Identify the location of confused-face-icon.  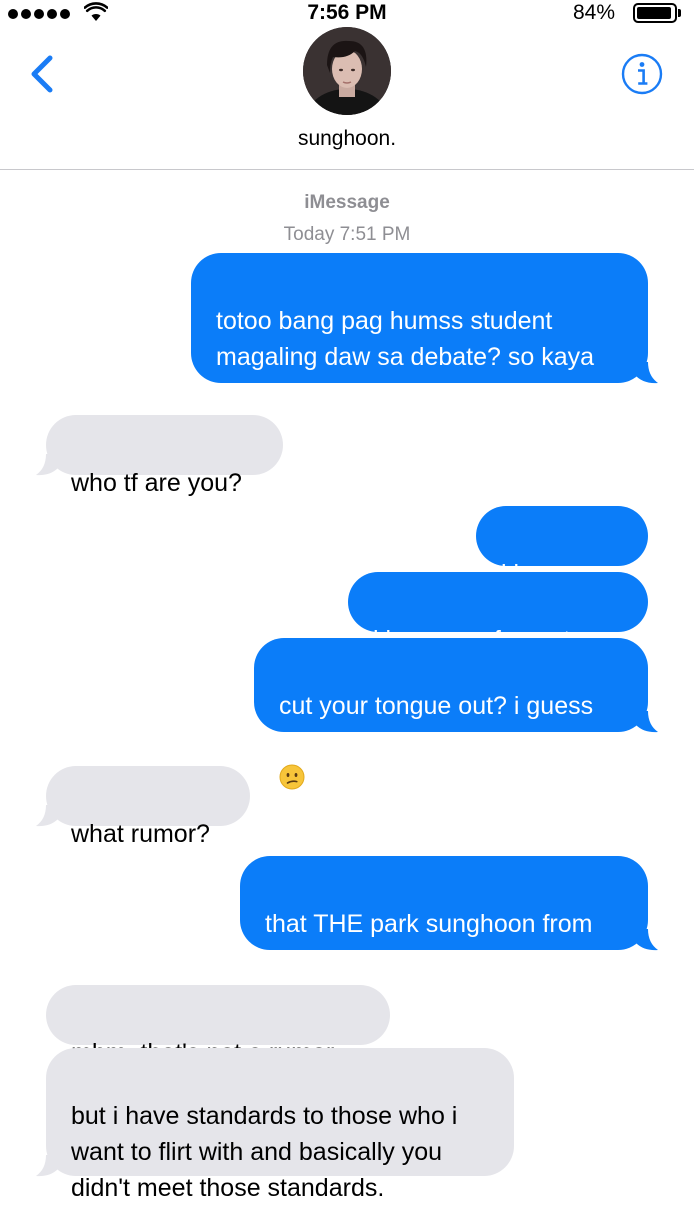
(292, 777).